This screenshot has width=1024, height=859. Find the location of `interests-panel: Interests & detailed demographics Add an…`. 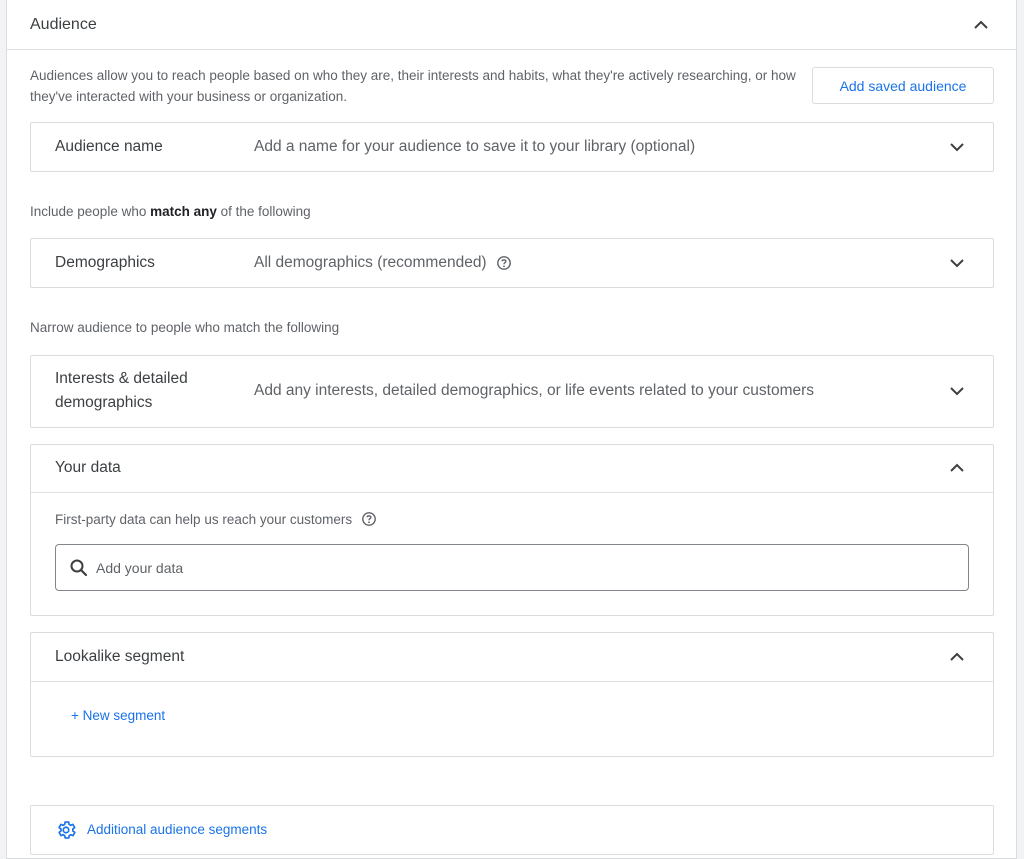

interests-panel: Interests & detailed demographics Add an… is located at coordinates (512, 391).